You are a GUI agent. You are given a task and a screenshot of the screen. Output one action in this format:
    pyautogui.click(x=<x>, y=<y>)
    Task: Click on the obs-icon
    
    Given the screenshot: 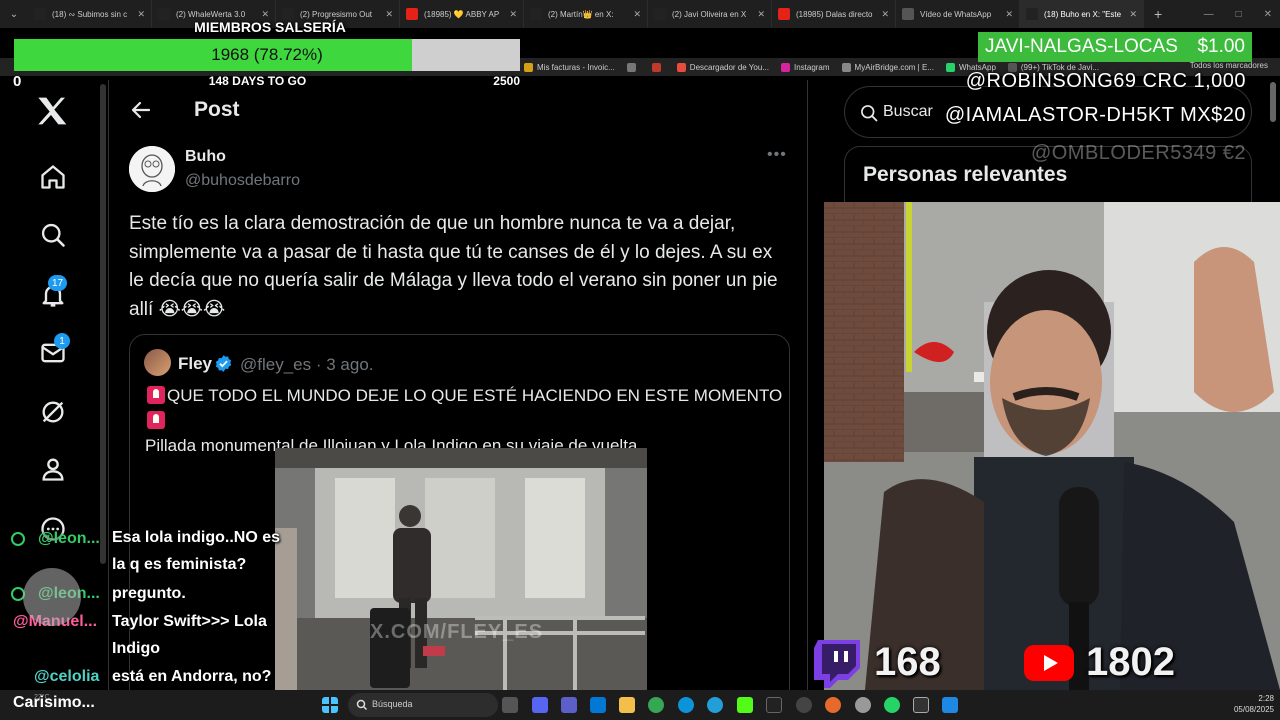 What is the action you would take?
    pyautogui.click(x=774, y=705)
    